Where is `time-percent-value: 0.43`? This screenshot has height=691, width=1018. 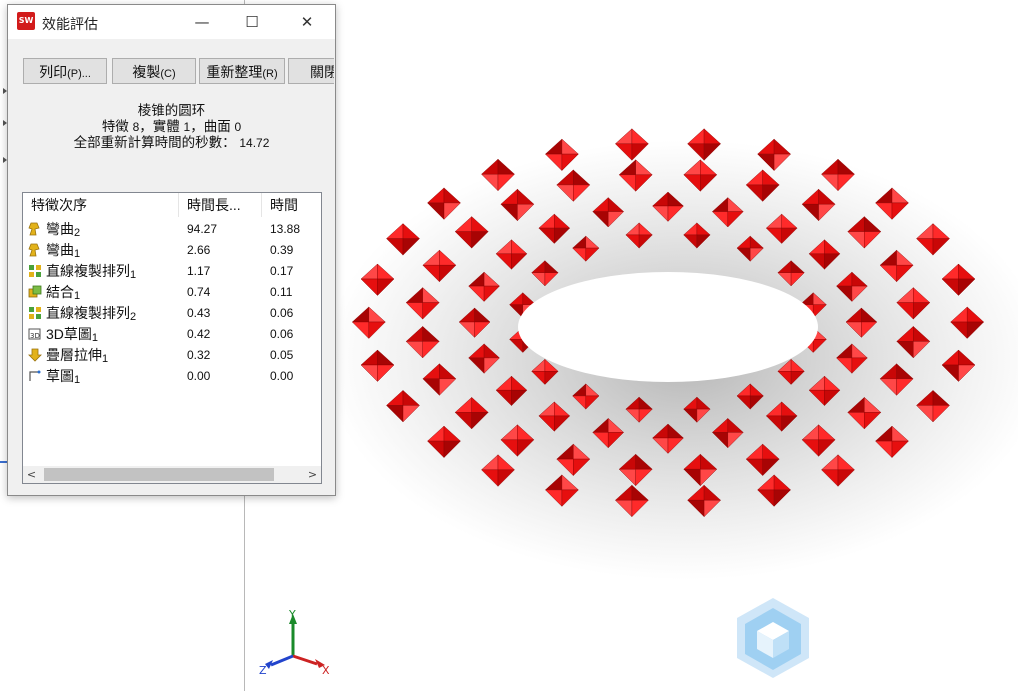 time-percent-value: 0.43 is located at coordinates (199, 313).